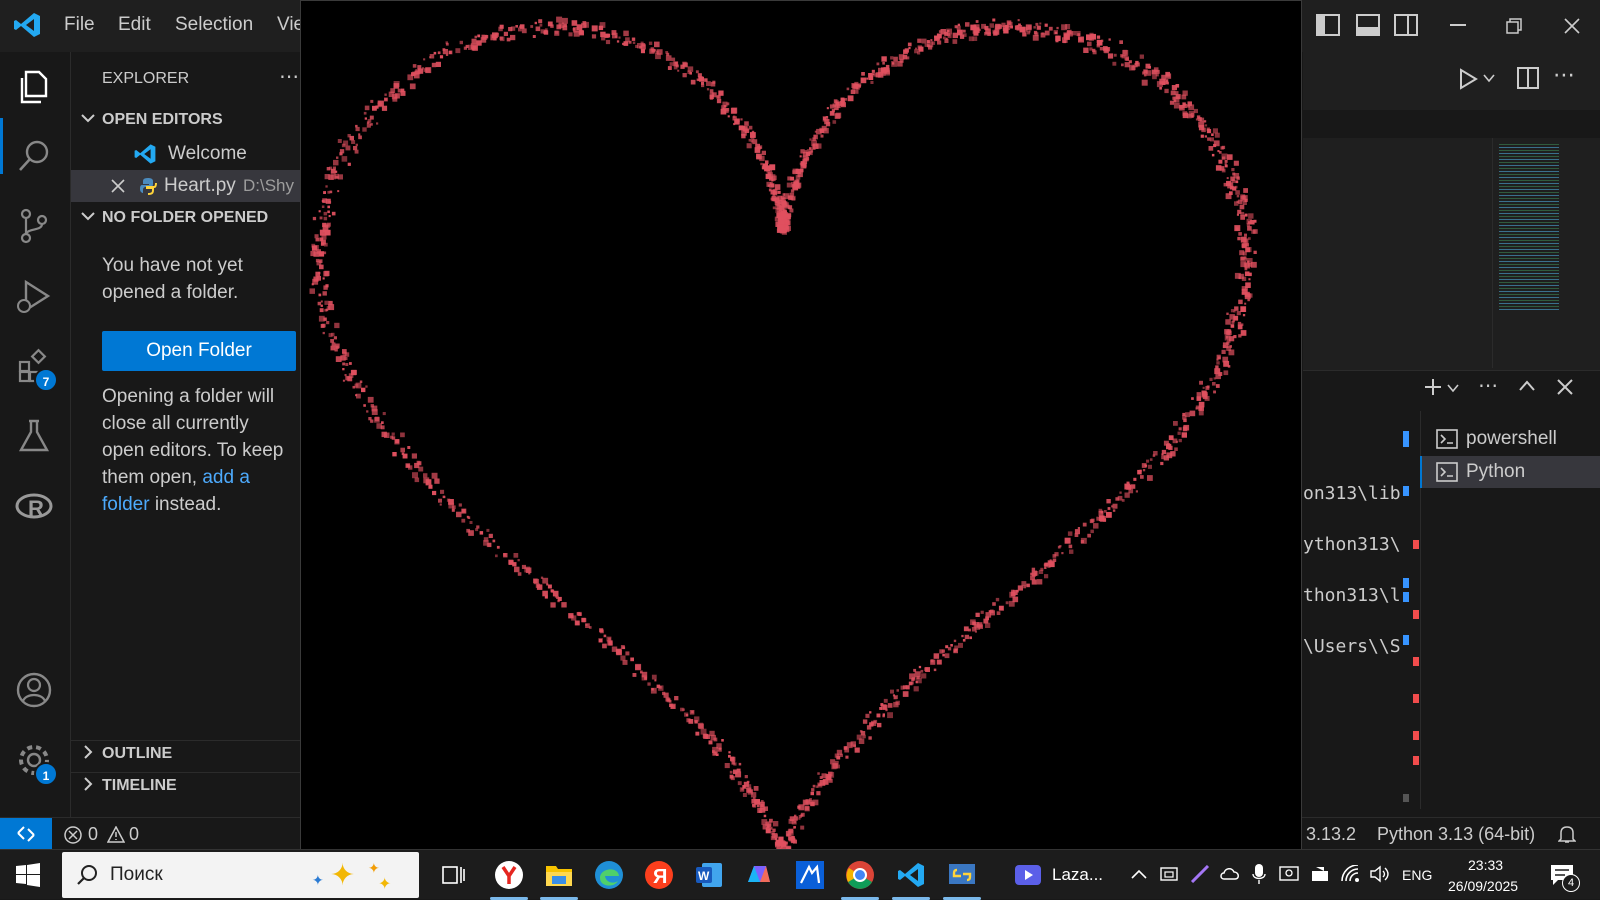 The image size is (1600, 900). I want to click on run-debug-icon, so click(36, 298).